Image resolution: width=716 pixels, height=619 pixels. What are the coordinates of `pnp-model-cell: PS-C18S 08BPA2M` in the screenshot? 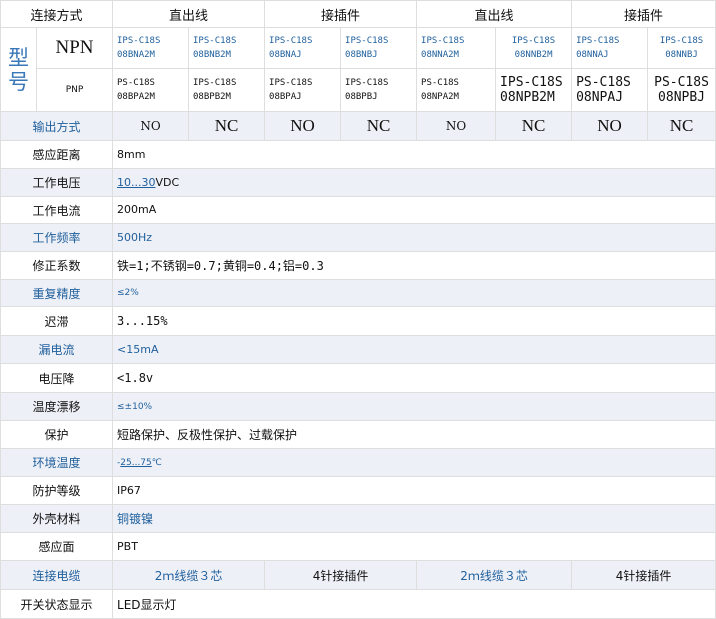 It's located at (151, 90).